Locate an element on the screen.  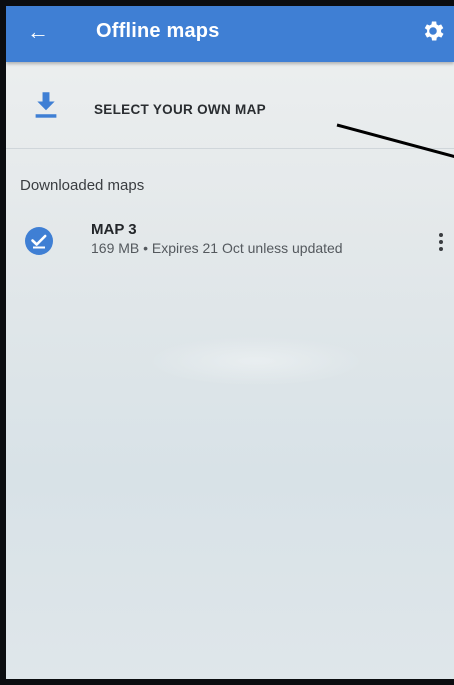
map-name: MAP 3 is located at coordinates (114, 229).